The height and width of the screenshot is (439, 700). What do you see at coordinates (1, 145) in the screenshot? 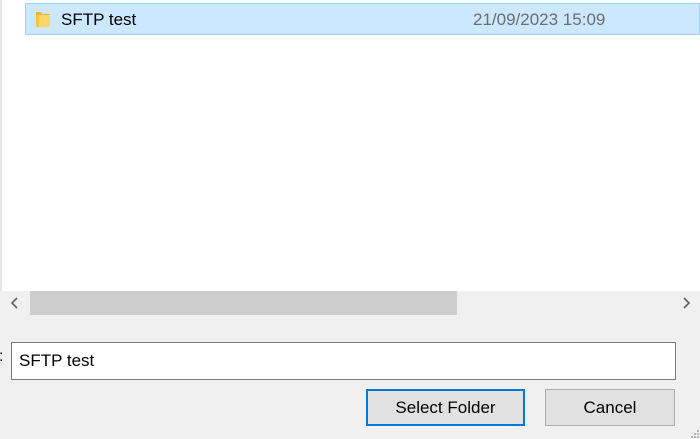
I see `list-left-border` at bounding box center [1, 145].